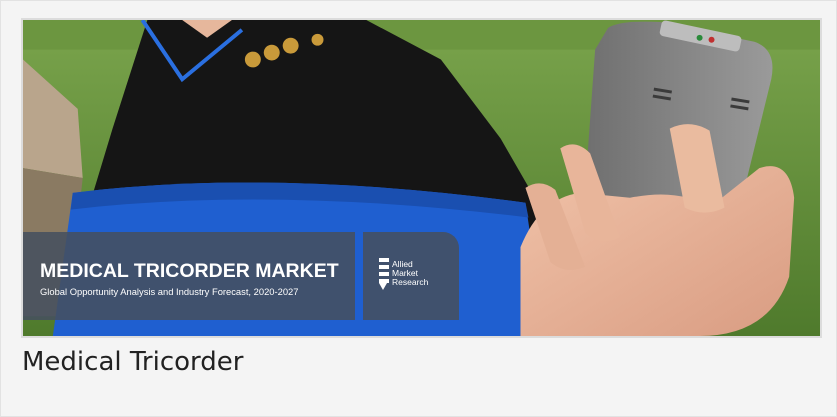 The image size is (837, 417). I want to click on logo-icon, so click(384, 274).